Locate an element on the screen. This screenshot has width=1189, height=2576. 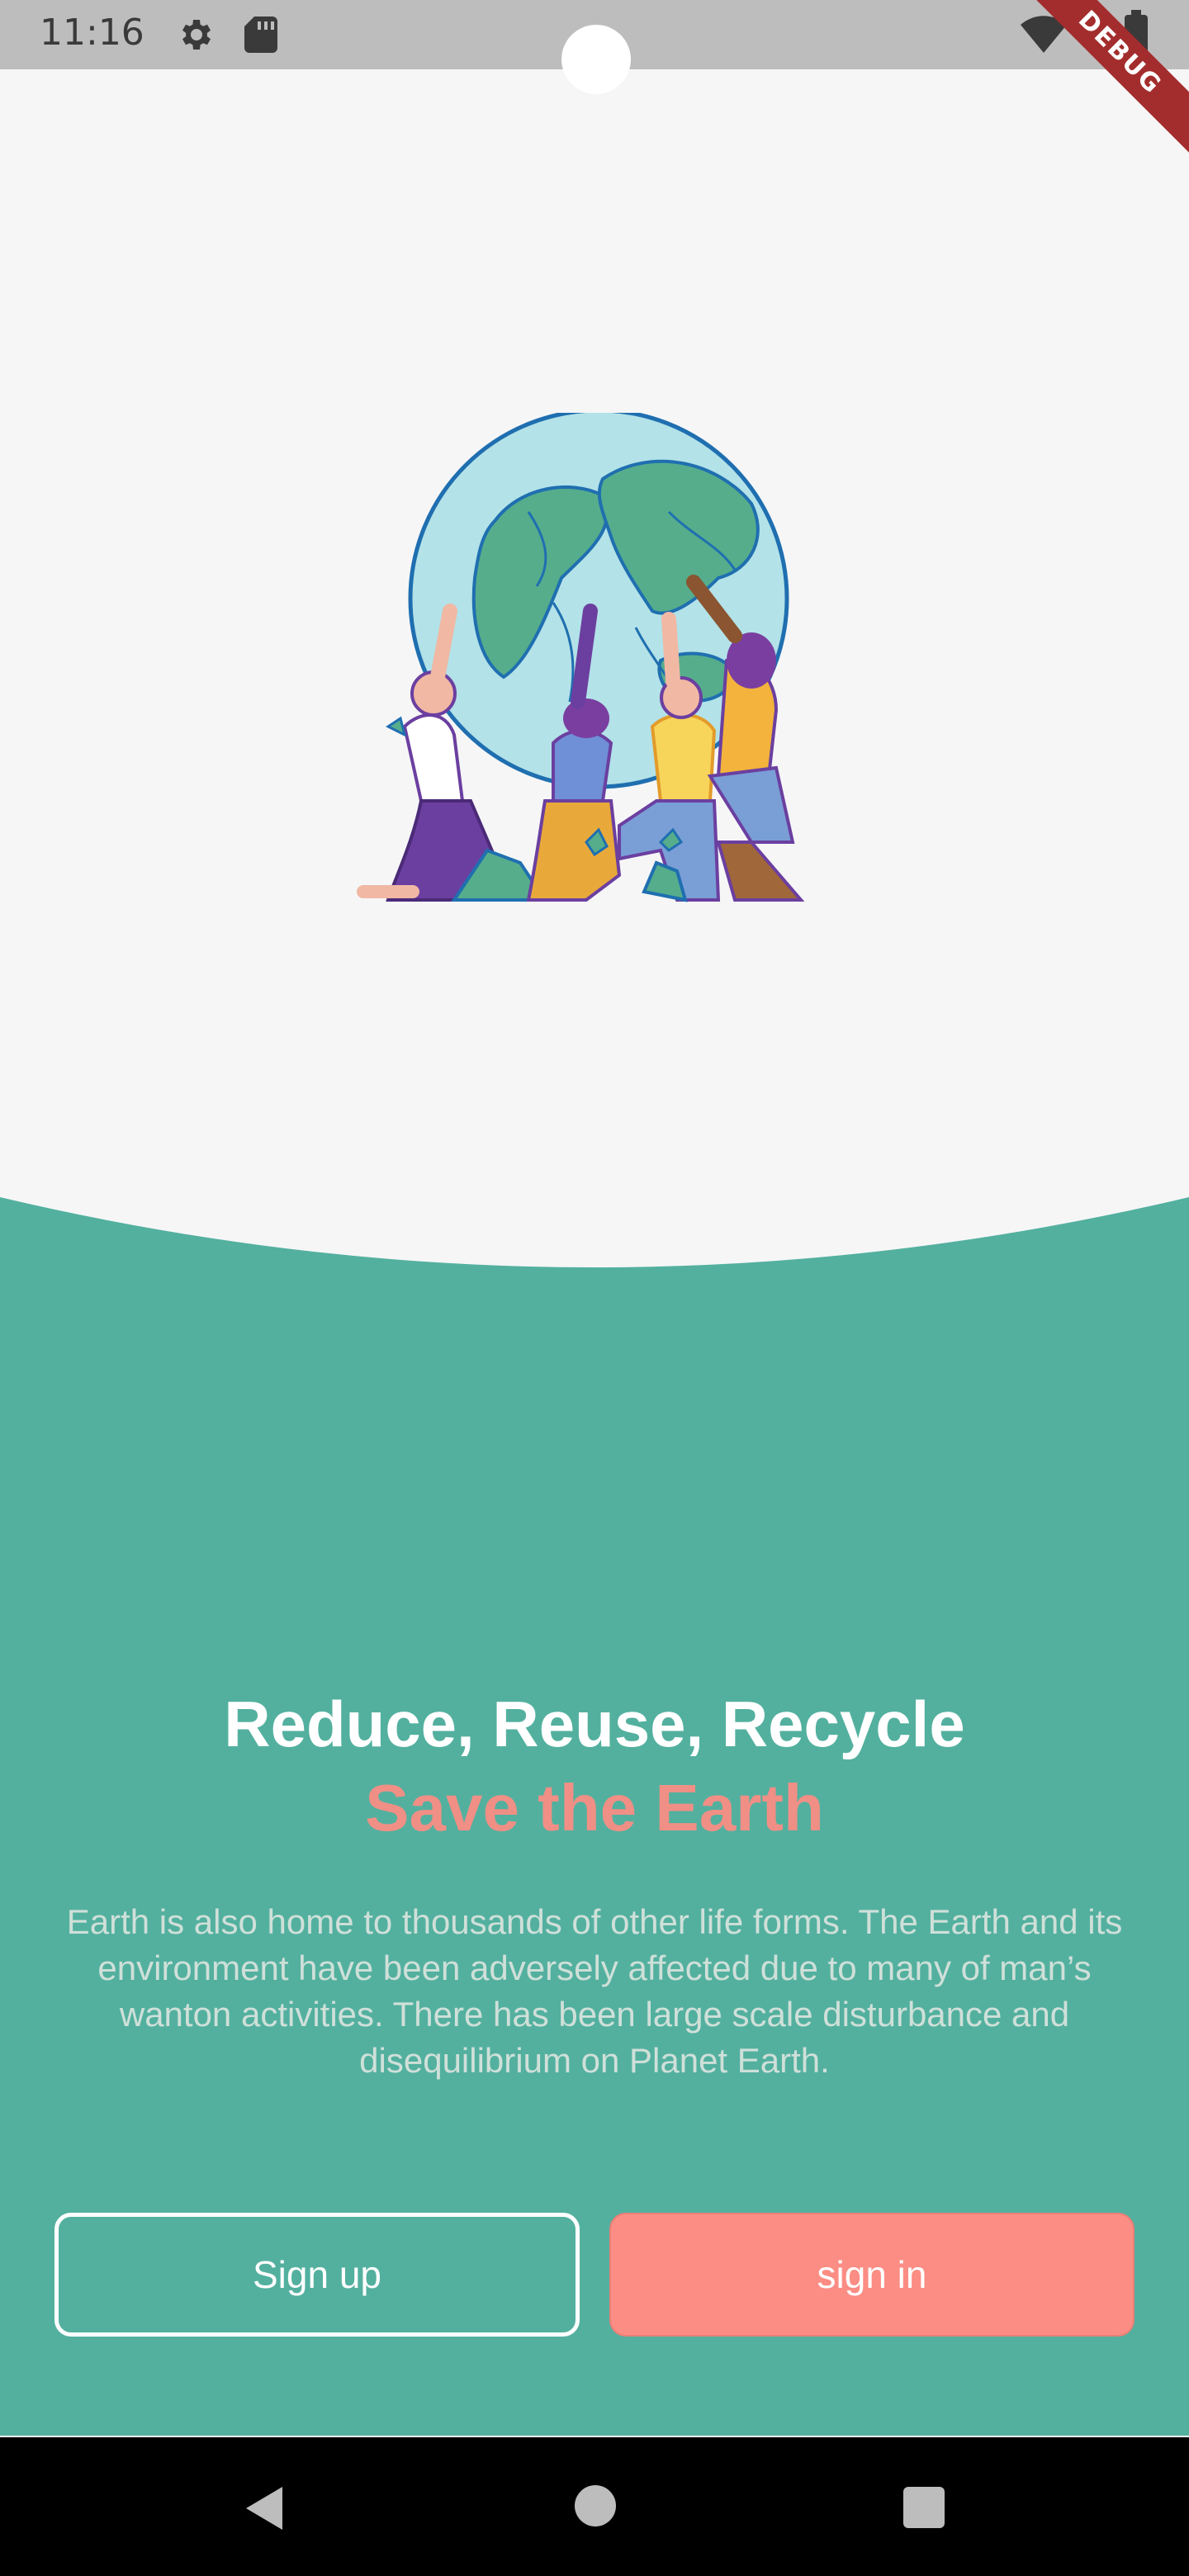
recent-apps-icon is located at coordinates (924, 2507).